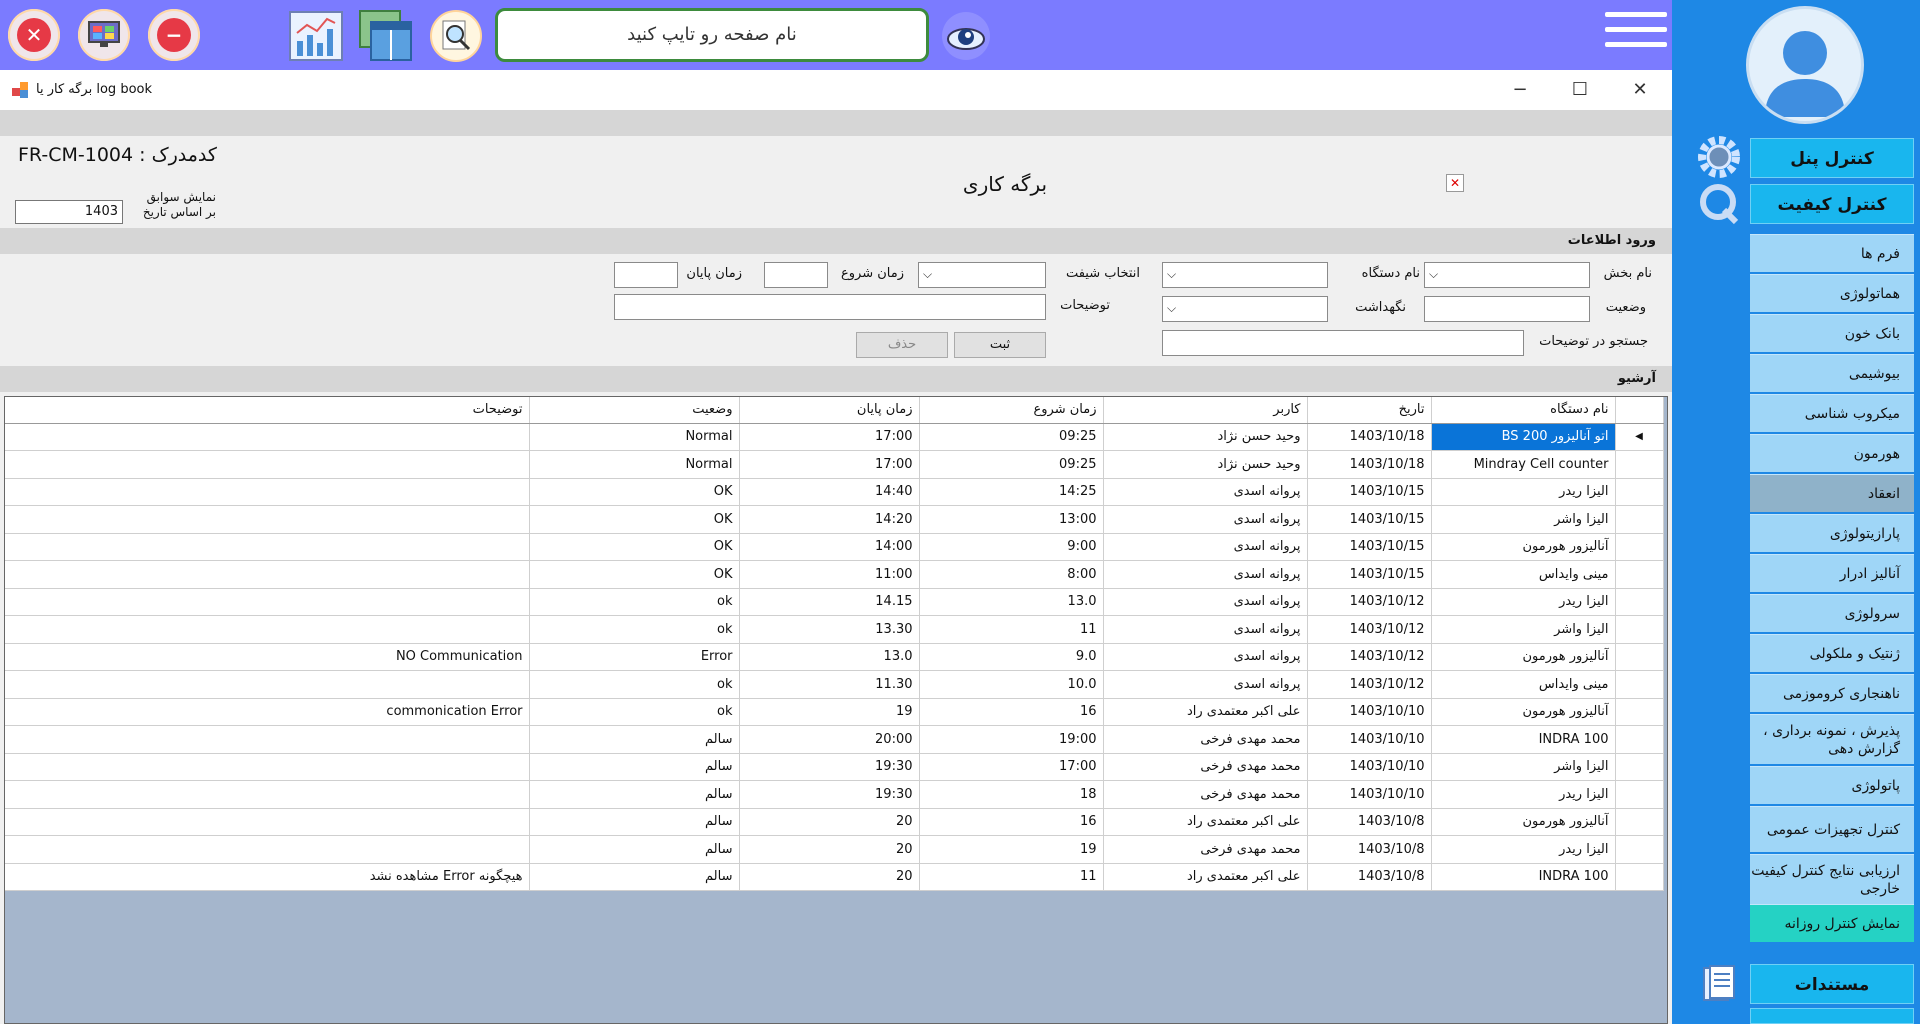 The image size is (1920, 1024). Describe the element at coordinates (1369, 464) in the screenshot. I see `cell-date: 1403/10/18` at that location.